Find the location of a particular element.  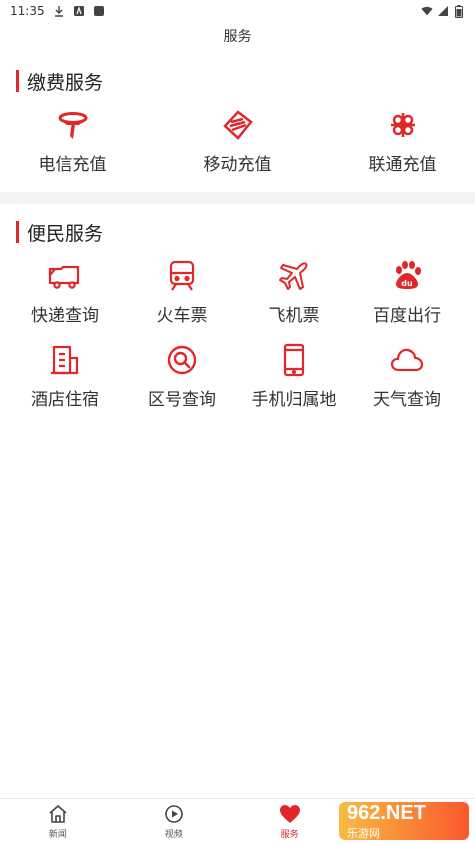

status-bar: 11:35 is located at coordinates (237, 11).